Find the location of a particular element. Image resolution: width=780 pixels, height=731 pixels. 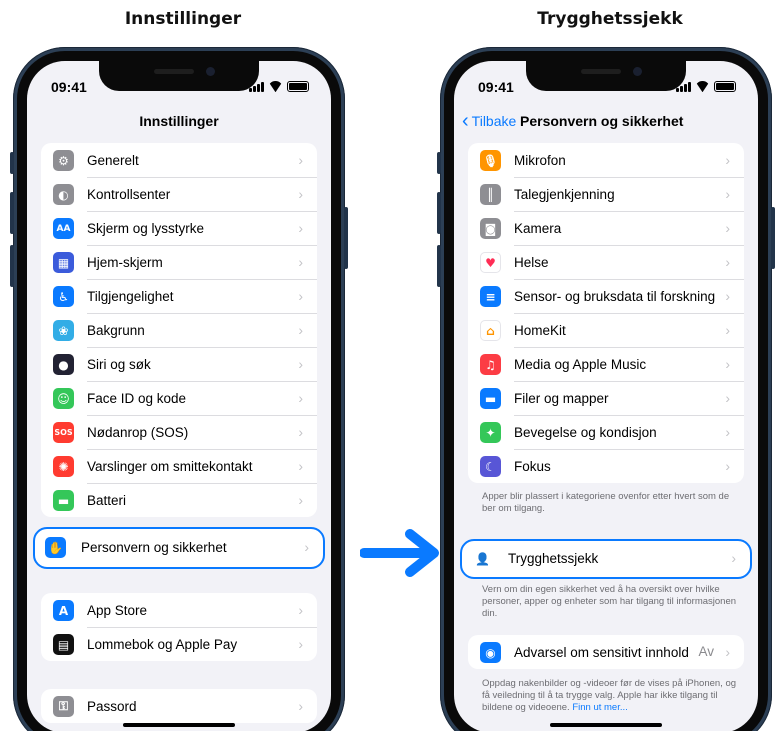

home-icon: ⌂ is located at coordinates (490, 330).